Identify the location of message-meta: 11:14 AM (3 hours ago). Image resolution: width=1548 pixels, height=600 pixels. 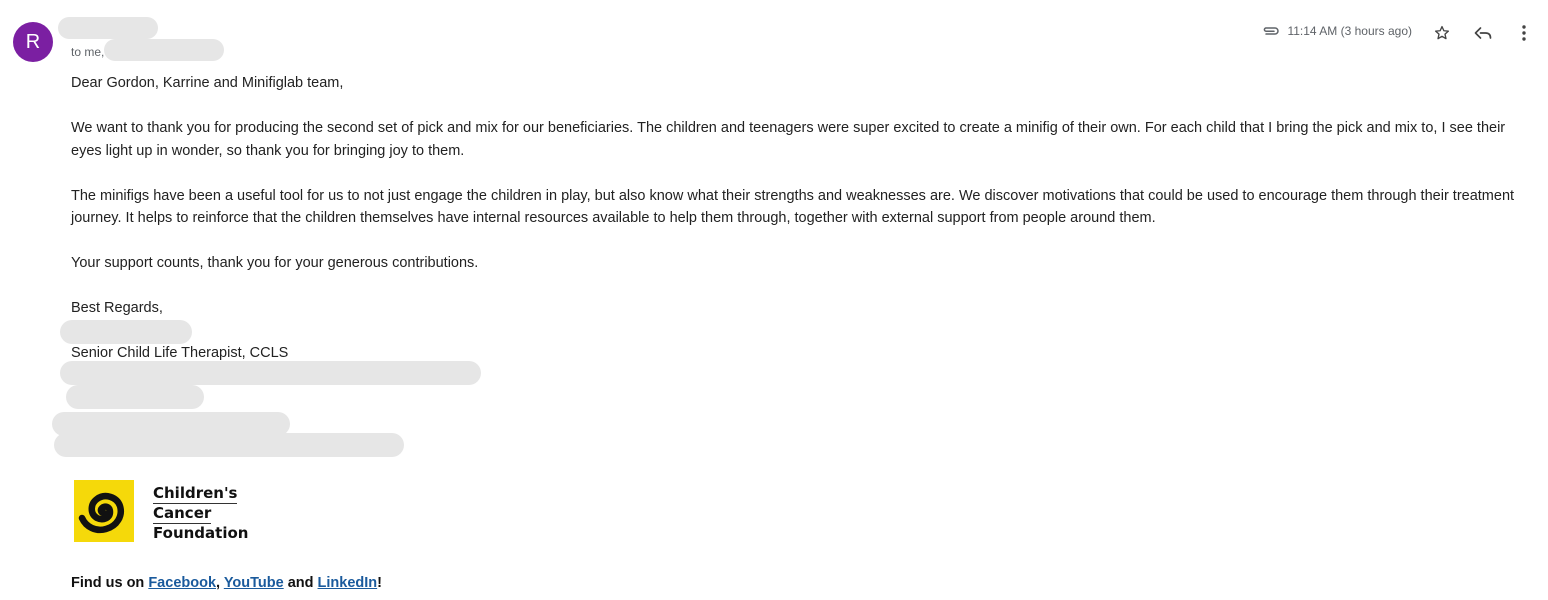
(1336, 31).